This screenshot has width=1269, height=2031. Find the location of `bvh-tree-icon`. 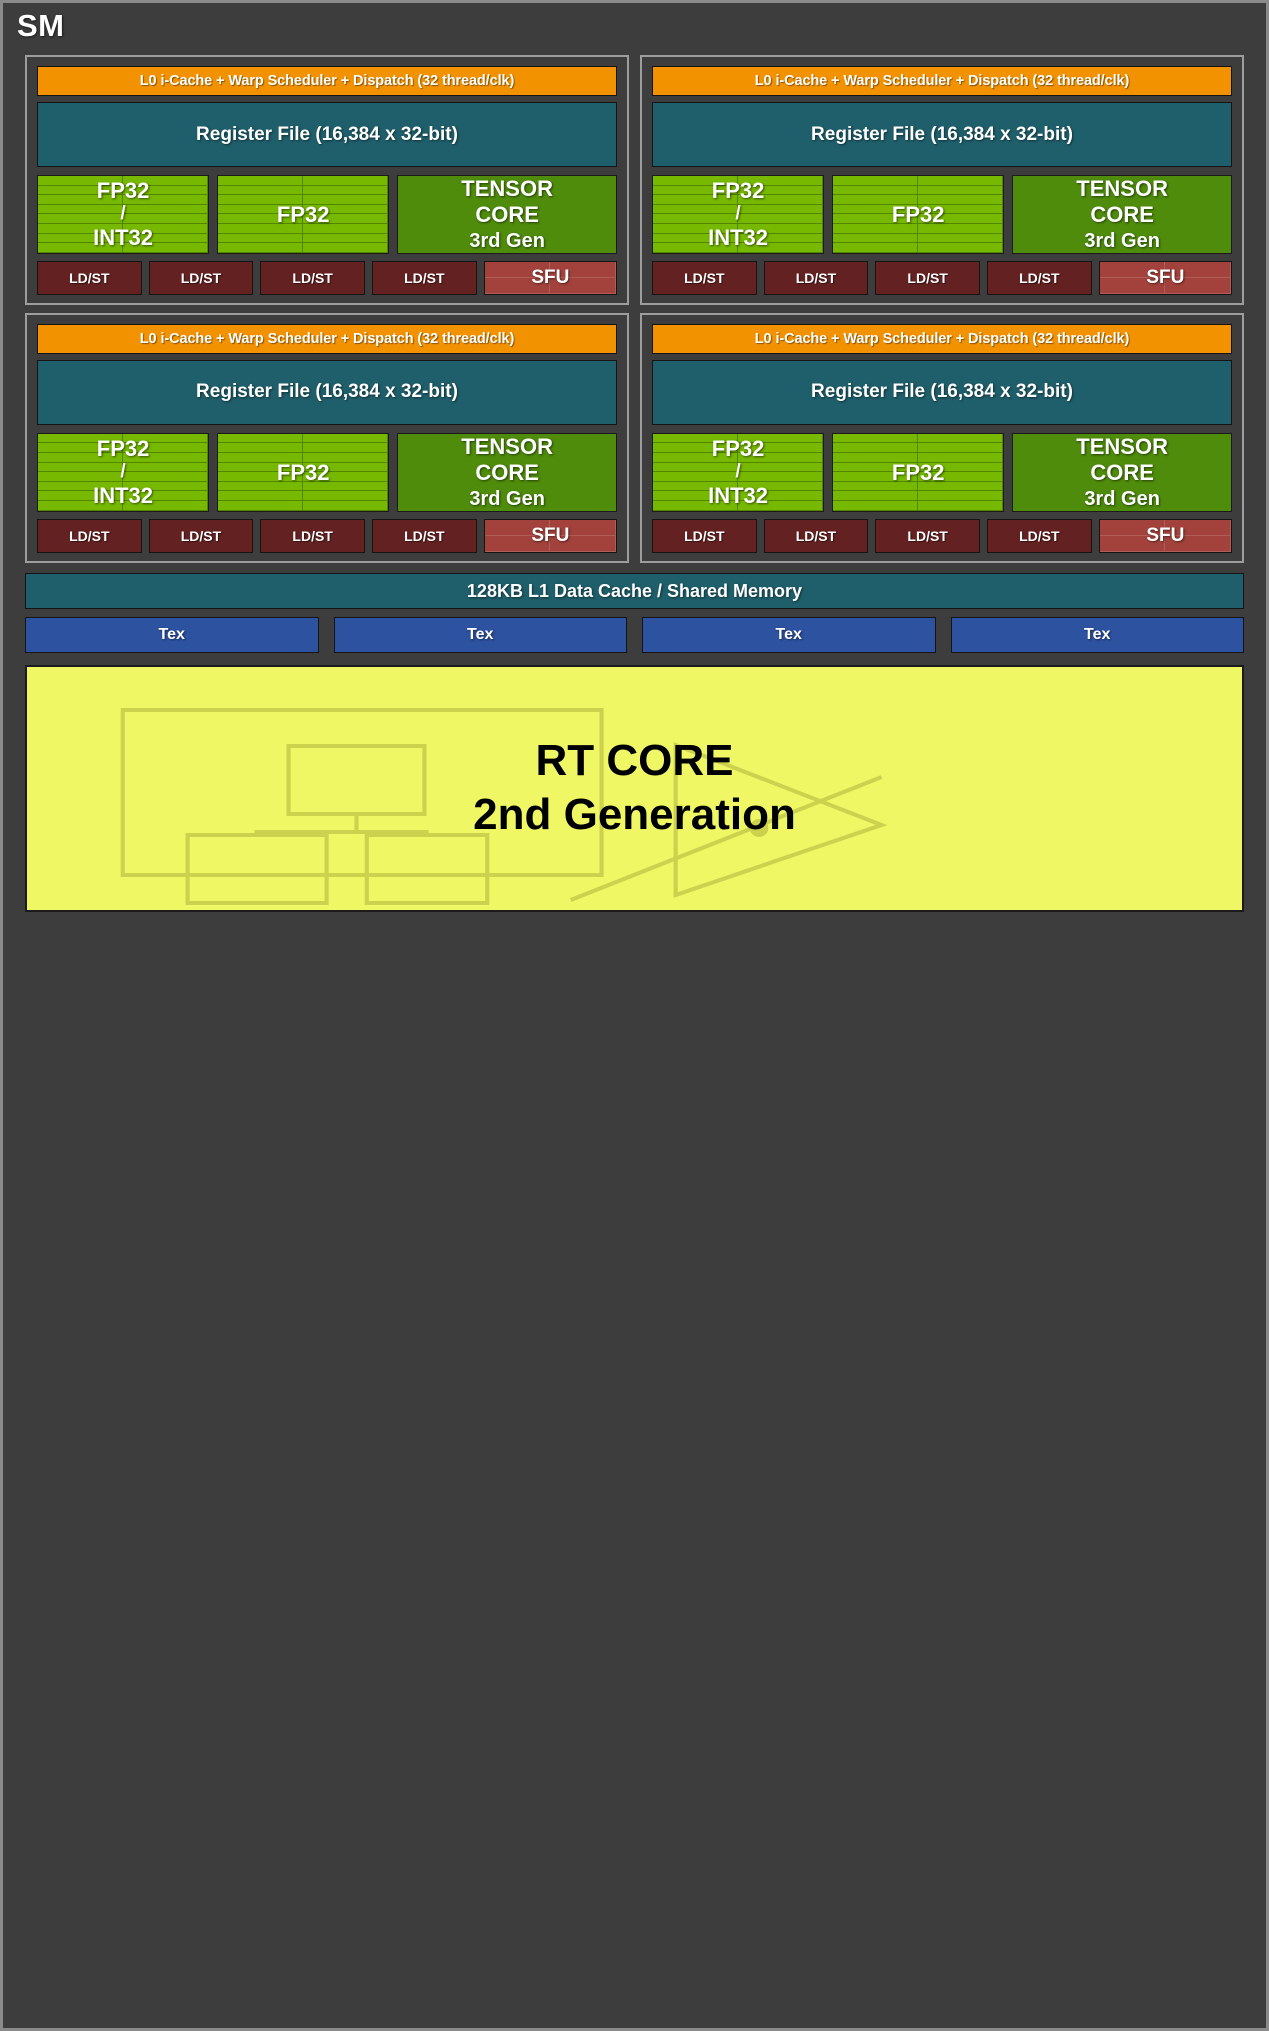

bvh-tree-icon is located at coordinates (362, 806).